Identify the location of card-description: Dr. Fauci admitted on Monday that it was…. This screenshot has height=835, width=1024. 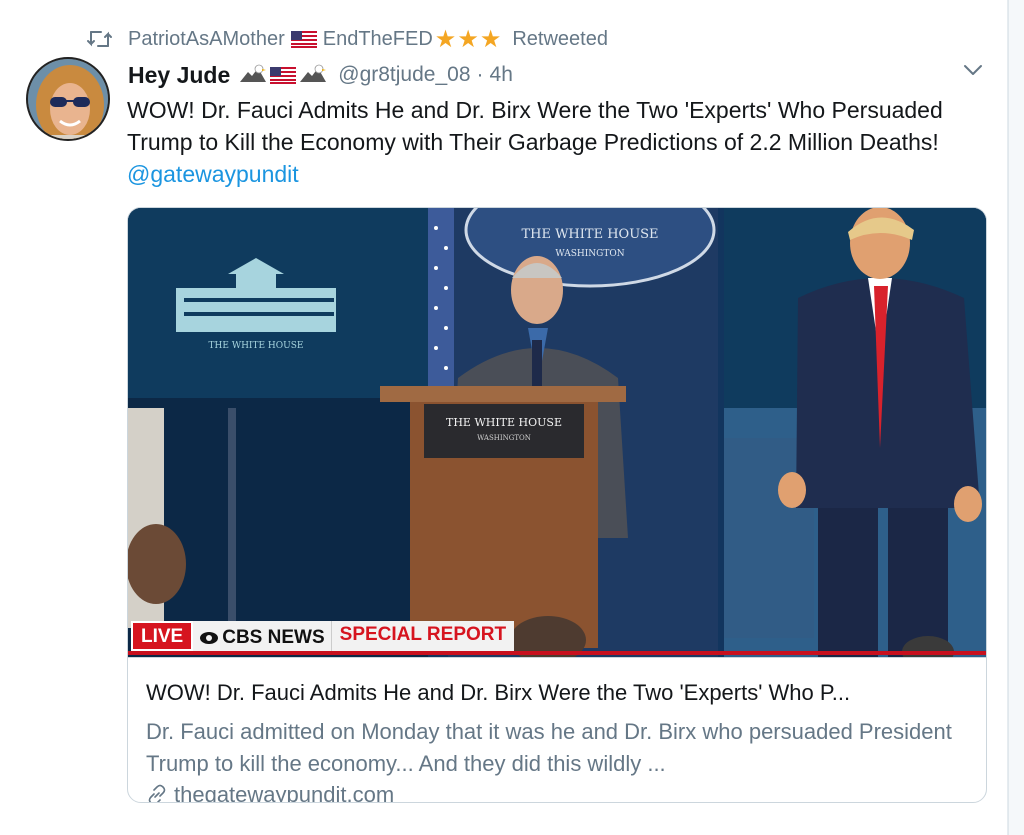
(549, 747).